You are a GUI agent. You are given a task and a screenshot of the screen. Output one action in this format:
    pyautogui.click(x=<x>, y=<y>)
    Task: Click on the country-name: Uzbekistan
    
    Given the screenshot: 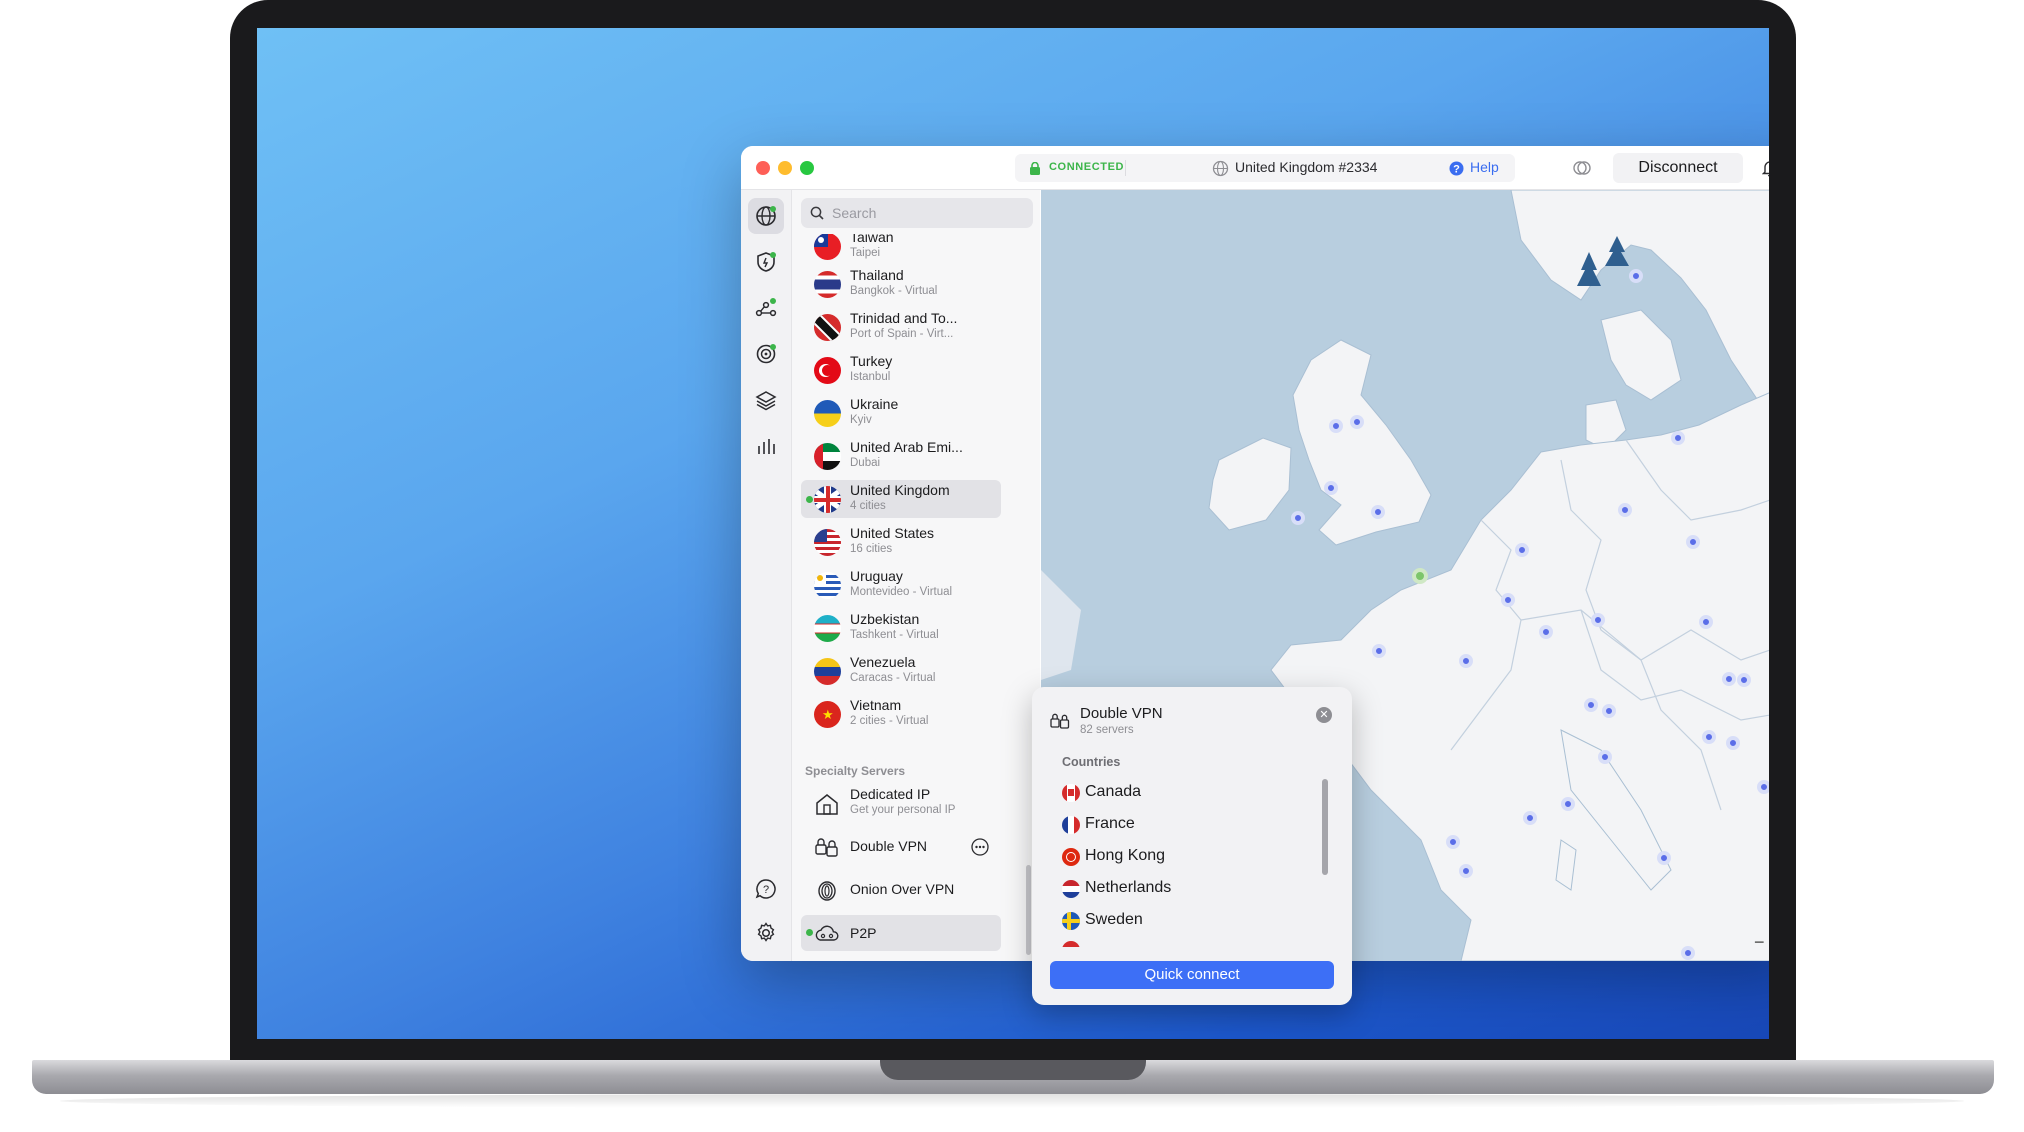 What is the action you would take?
    pyautogui.click(x=885, y=619)
    